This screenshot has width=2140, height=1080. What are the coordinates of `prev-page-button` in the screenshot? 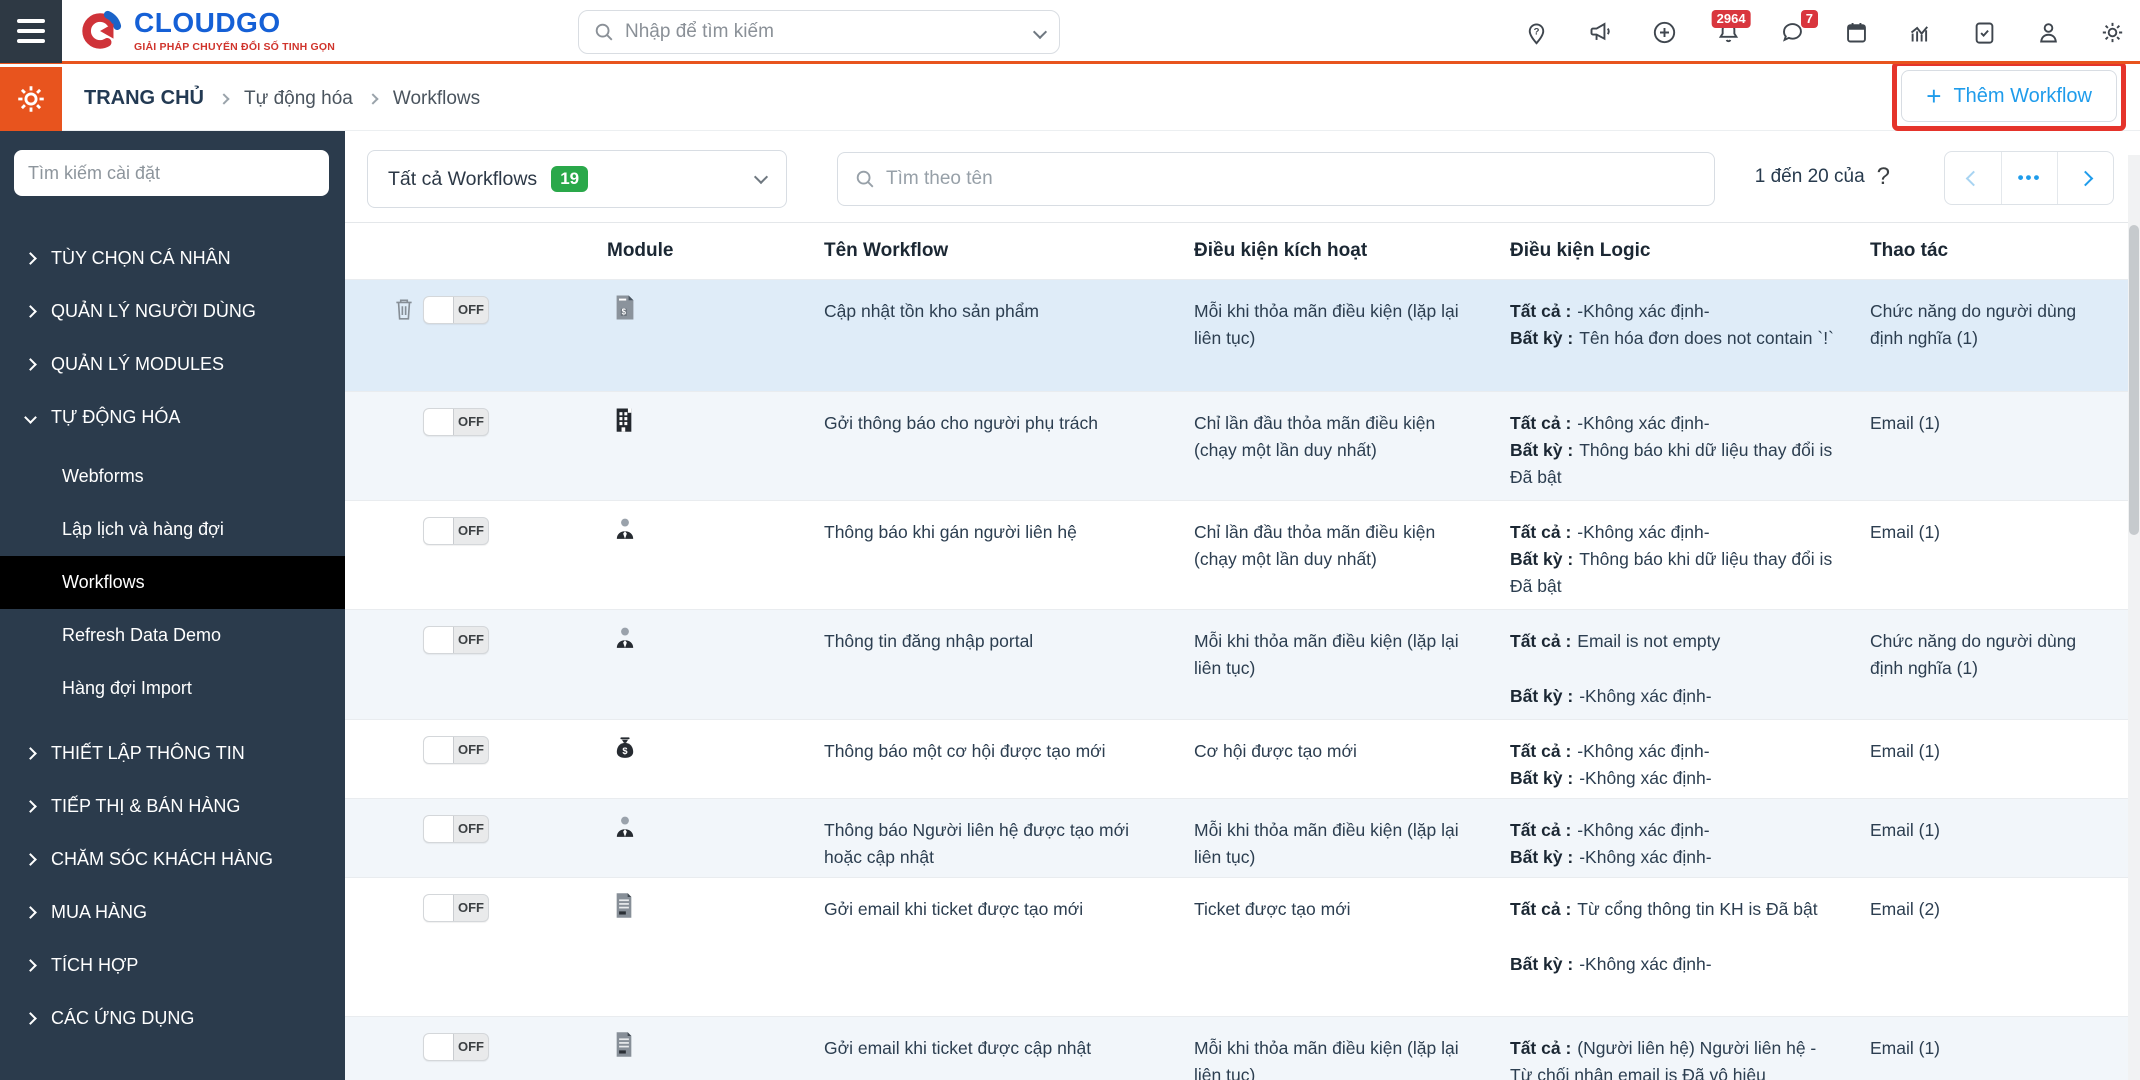 It's located at (1973, 178).